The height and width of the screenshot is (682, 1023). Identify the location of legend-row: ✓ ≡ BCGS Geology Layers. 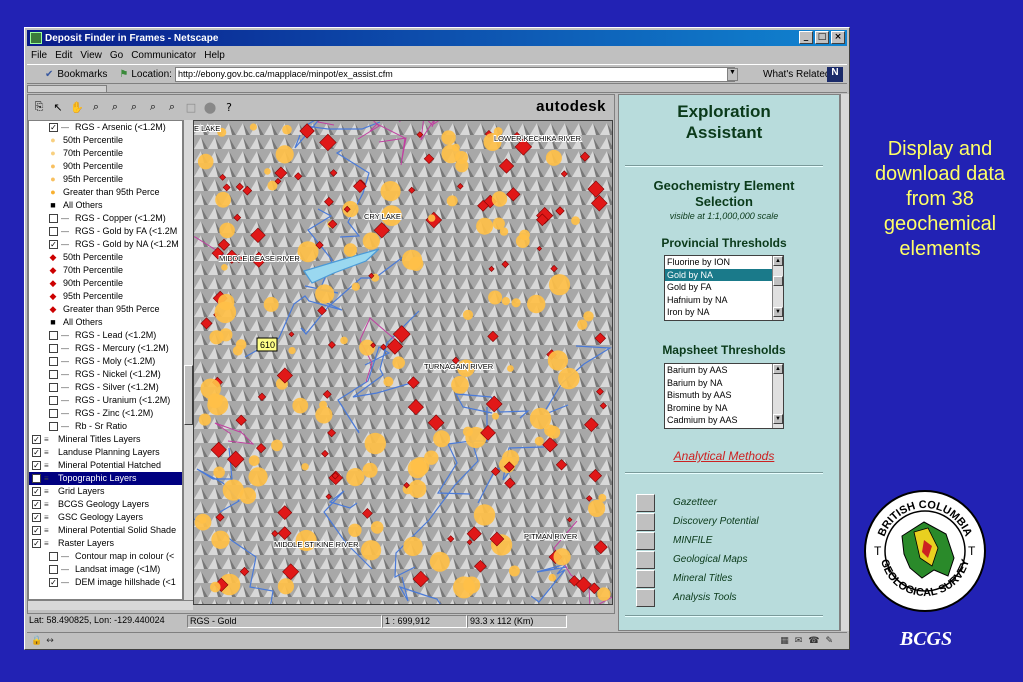
(105, 504).